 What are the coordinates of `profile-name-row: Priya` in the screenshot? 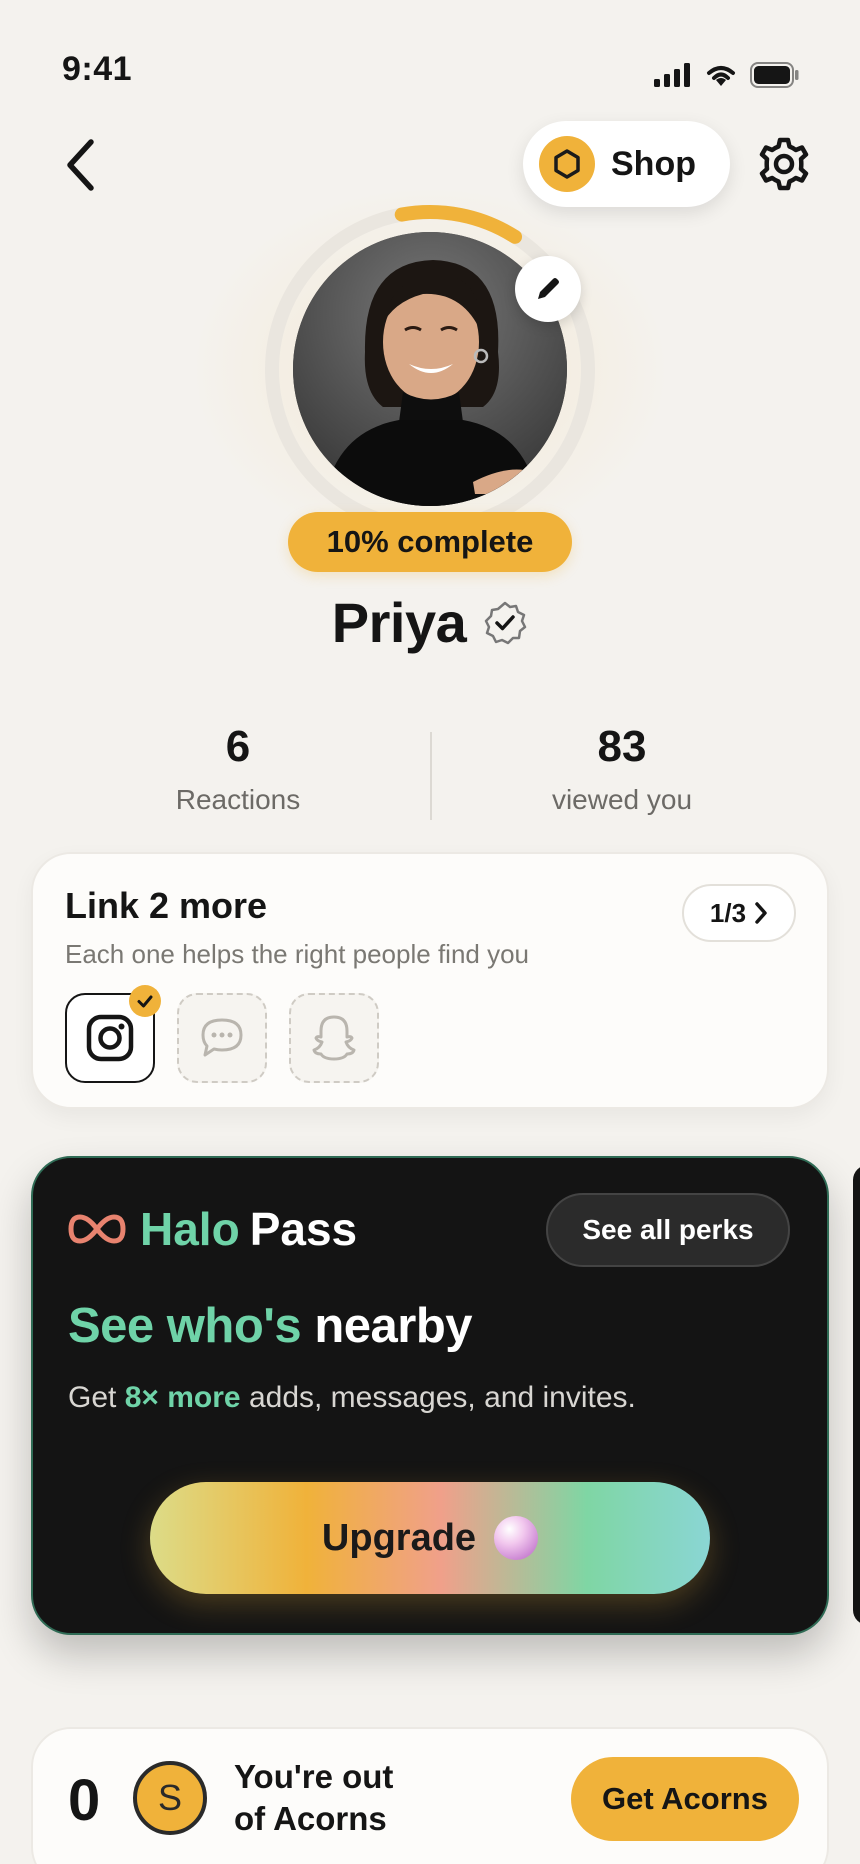 It's located at (430, 622).